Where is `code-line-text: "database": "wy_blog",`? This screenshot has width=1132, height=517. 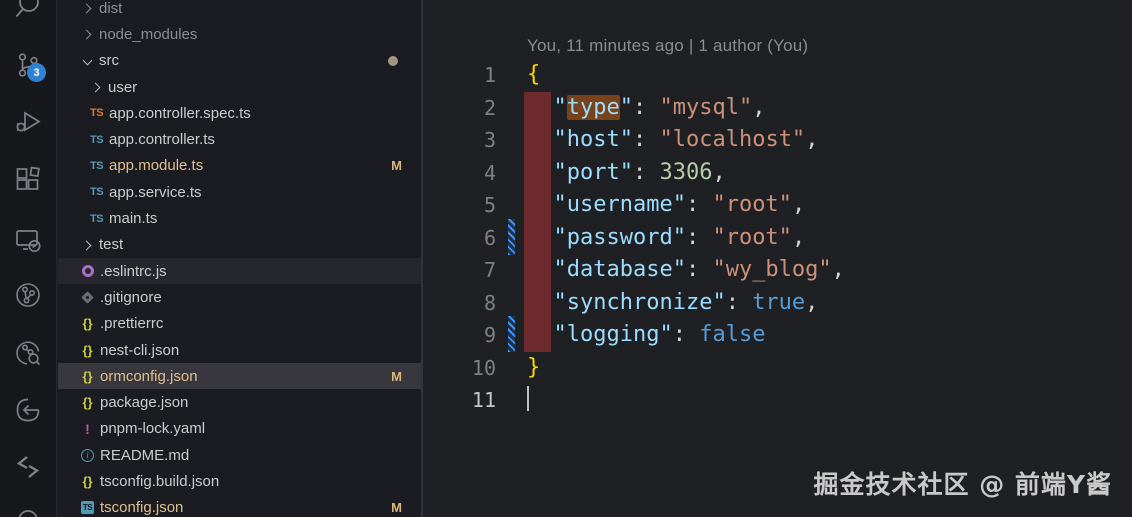
code-line-text: "database": "wy_blog", is located at coordinates (699, 269).